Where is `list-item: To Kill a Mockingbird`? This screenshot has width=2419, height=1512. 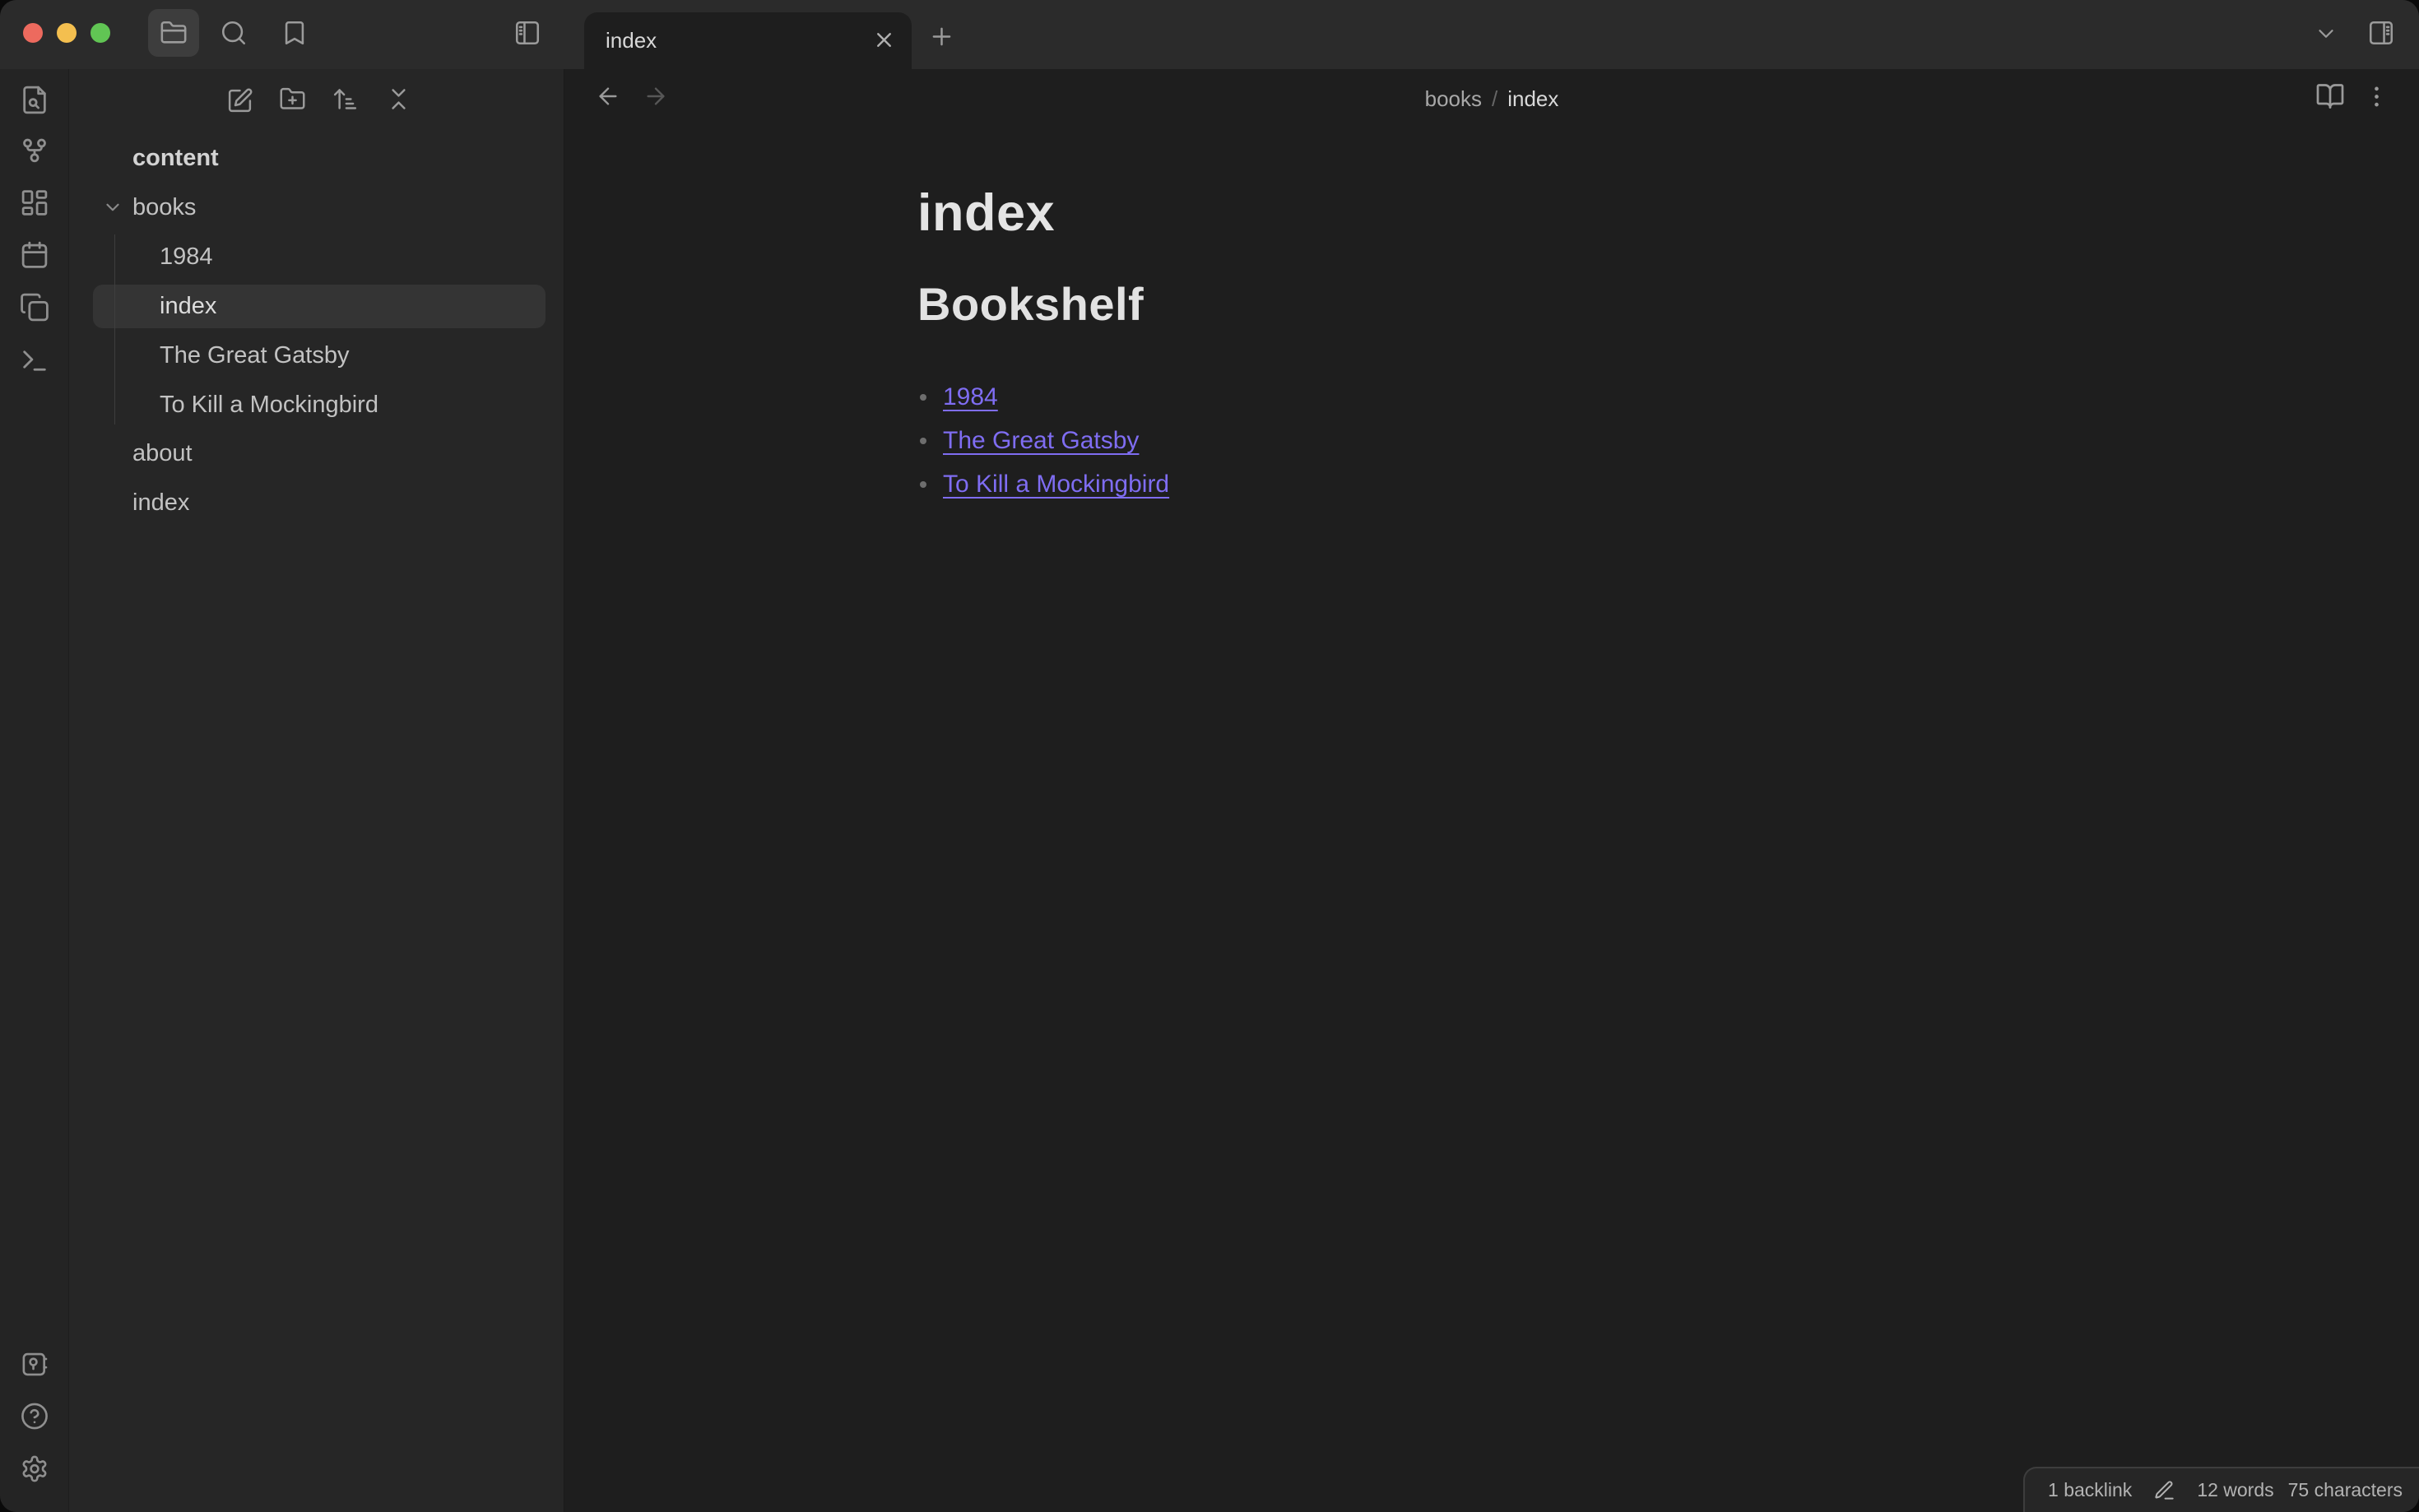
list-item: To Kill a Mockingbird is located at coordinates (1044, 484).